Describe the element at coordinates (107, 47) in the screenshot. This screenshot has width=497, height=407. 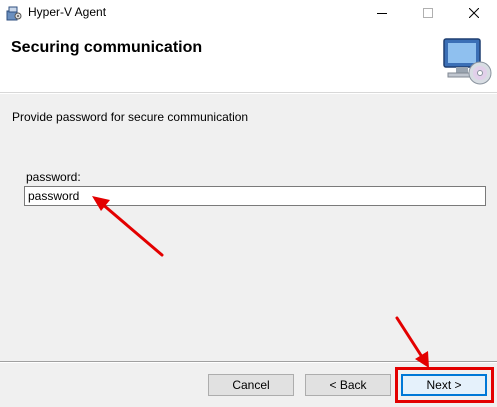
I see `page-title: Securing communication` at that location.